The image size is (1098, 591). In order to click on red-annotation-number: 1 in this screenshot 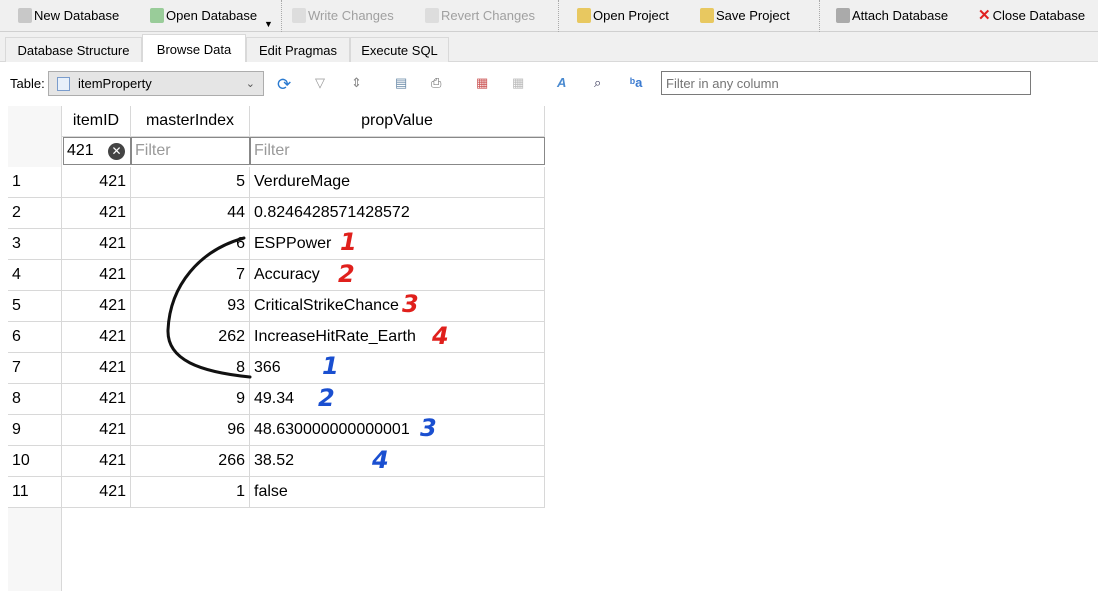, I will do `click(348, 242)`.